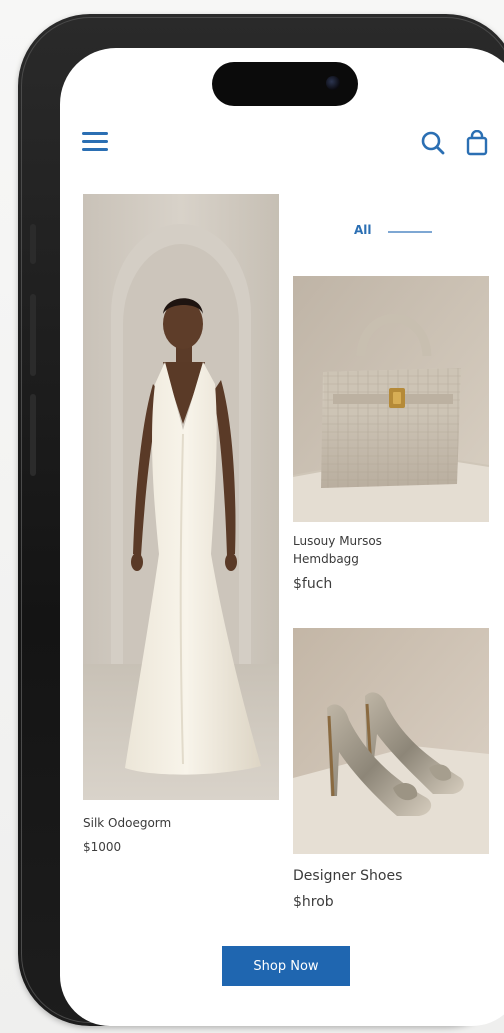 The width and height of the screenshot is (504, 1033). I want to click on dynamic-island, so click(285, 84).